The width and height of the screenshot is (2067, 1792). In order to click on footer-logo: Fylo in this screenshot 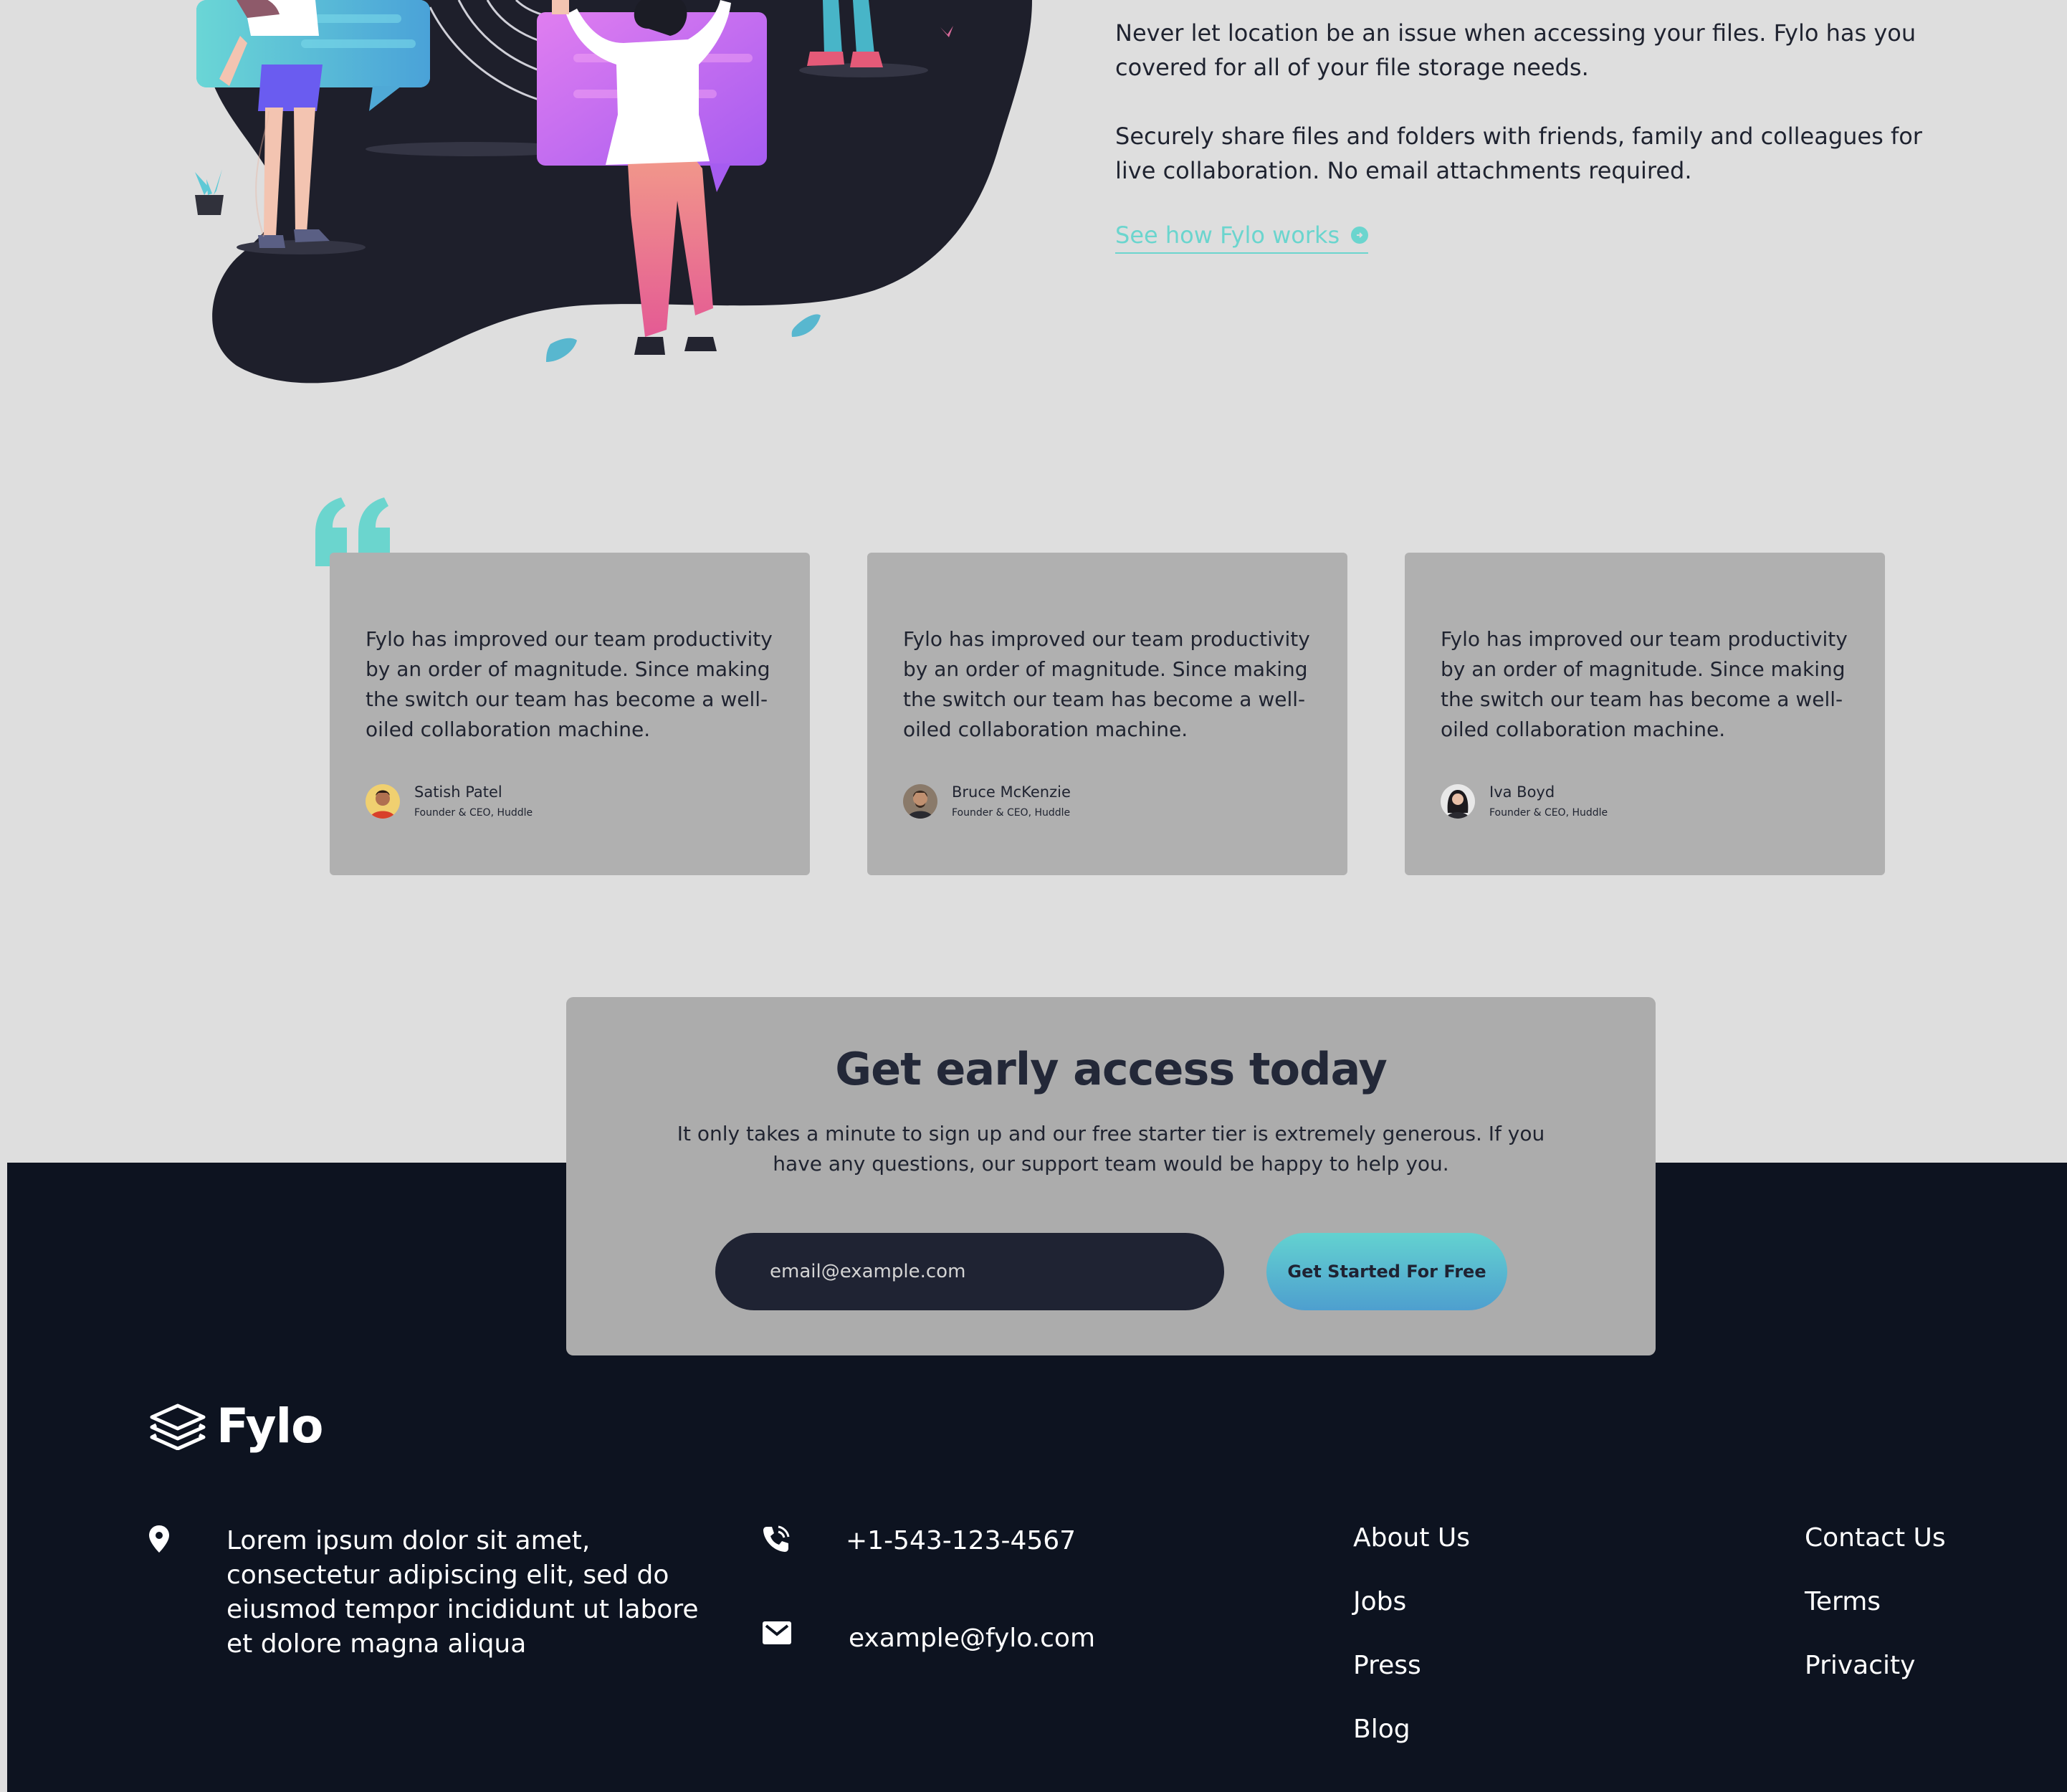, I will do `click(236, 1426)`.